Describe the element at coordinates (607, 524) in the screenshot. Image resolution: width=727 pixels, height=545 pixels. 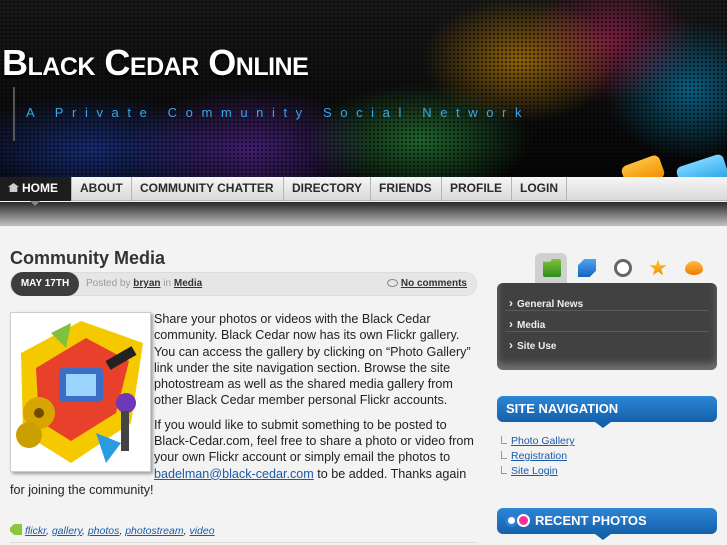
I see `recent-photos-heading: RECENT PHOTOS` at that location.